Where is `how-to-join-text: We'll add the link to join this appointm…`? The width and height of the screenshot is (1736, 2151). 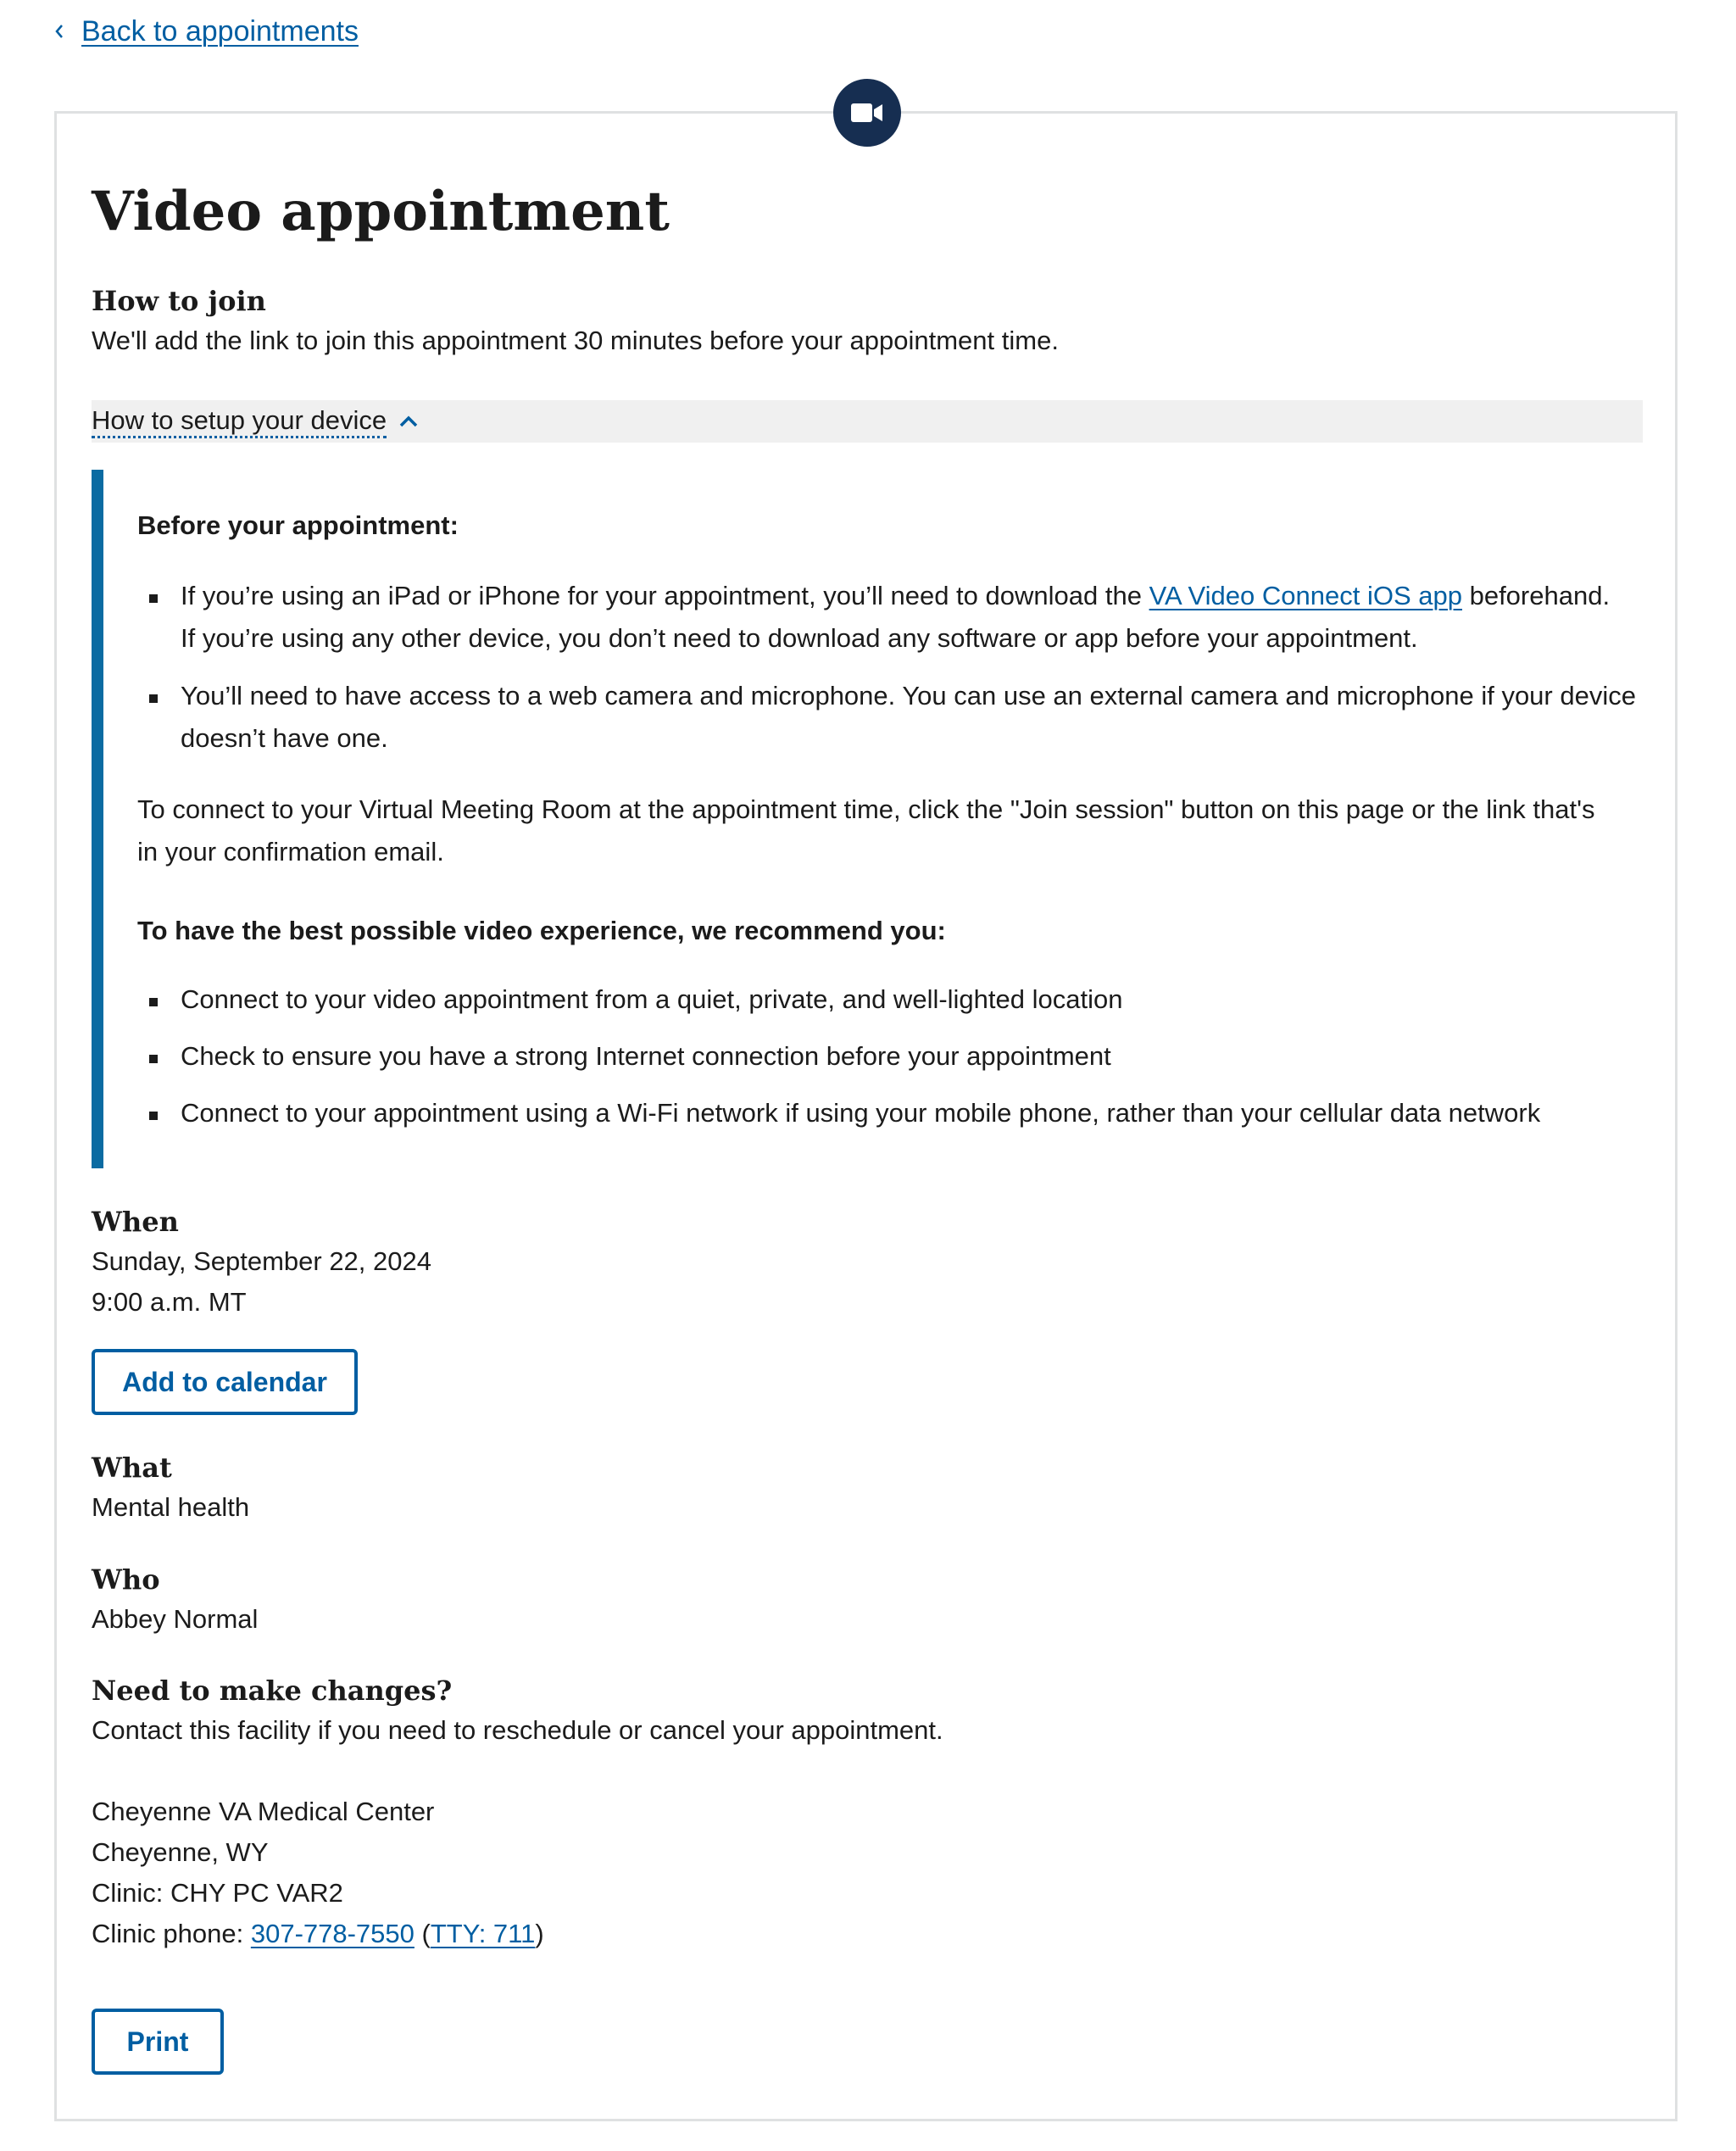 how-to-join-text: We'll add the link to join this appointm… is located at coordinates (575, 340).